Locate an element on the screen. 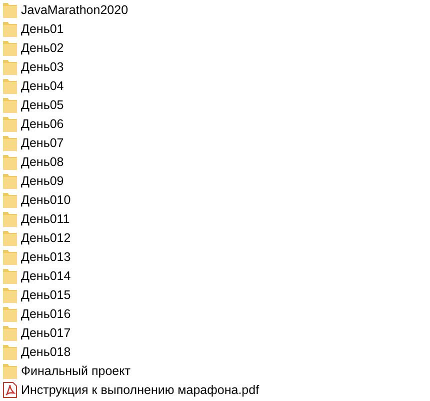 This screenshot has height=401, width=430. folder-name: День02 is located at coordinates (42, 47).